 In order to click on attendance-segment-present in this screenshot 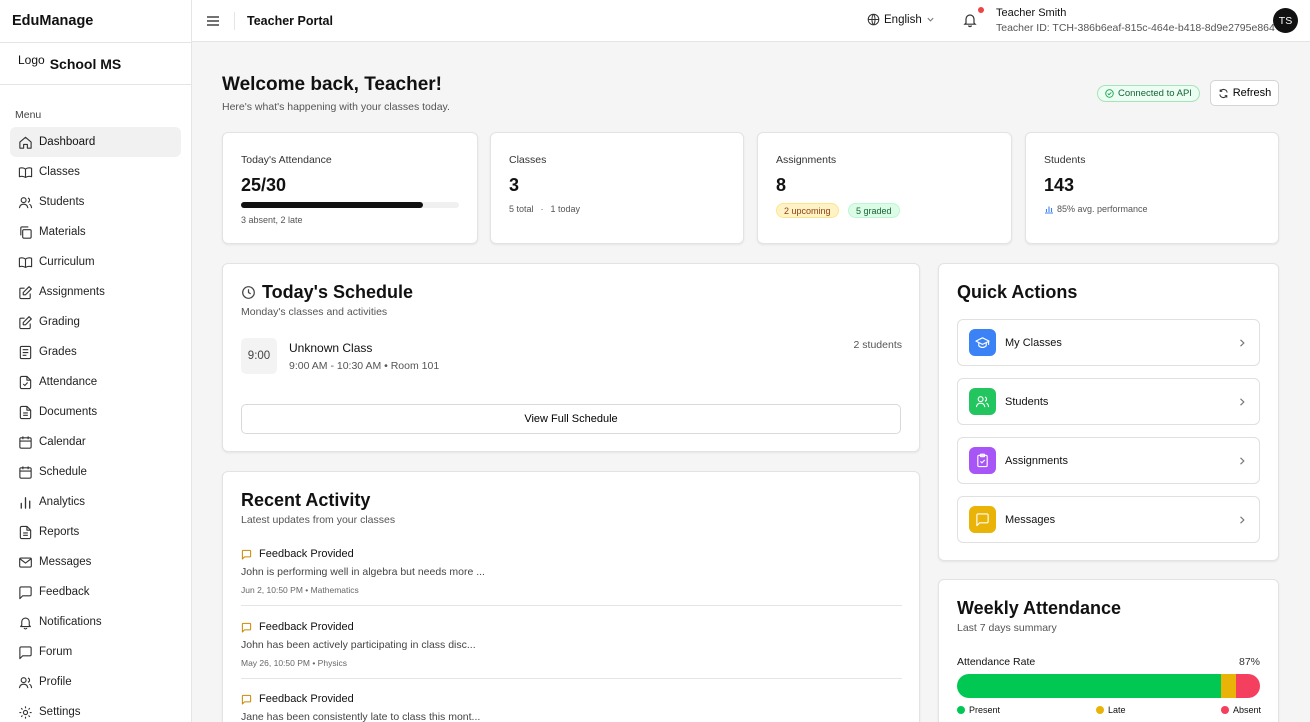, I will do `click(1089, 686)`.